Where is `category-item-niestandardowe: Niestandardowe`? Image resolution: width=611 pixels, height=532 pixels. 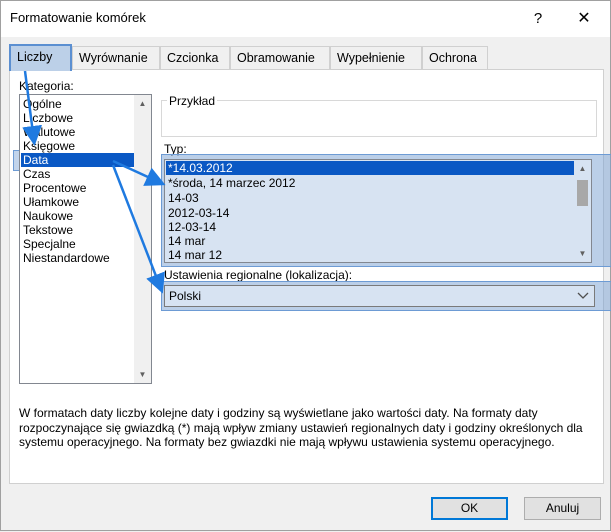
category-item-niestandardowe: Niestandardowe is located at coordinates (66, 258).